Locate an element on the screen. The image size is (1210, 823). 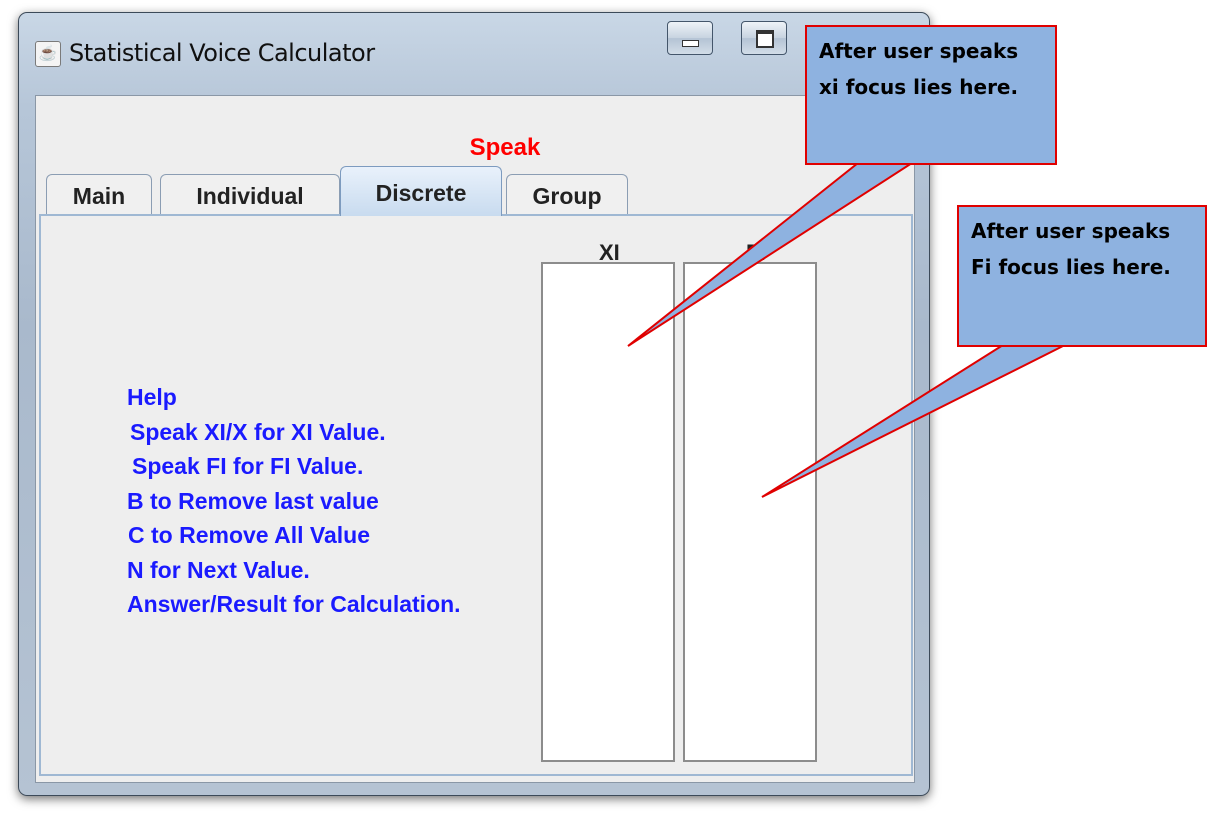
xi-focus-callout: After user speaks xi focus lies here. is located at coordinates (931, 95).